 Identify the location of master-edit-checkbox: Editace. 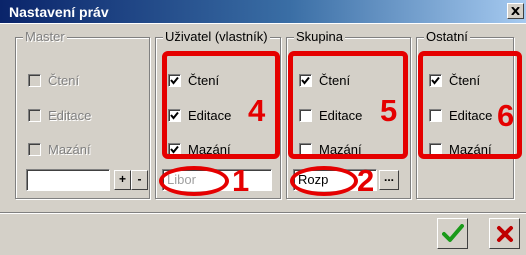
(59, 115).